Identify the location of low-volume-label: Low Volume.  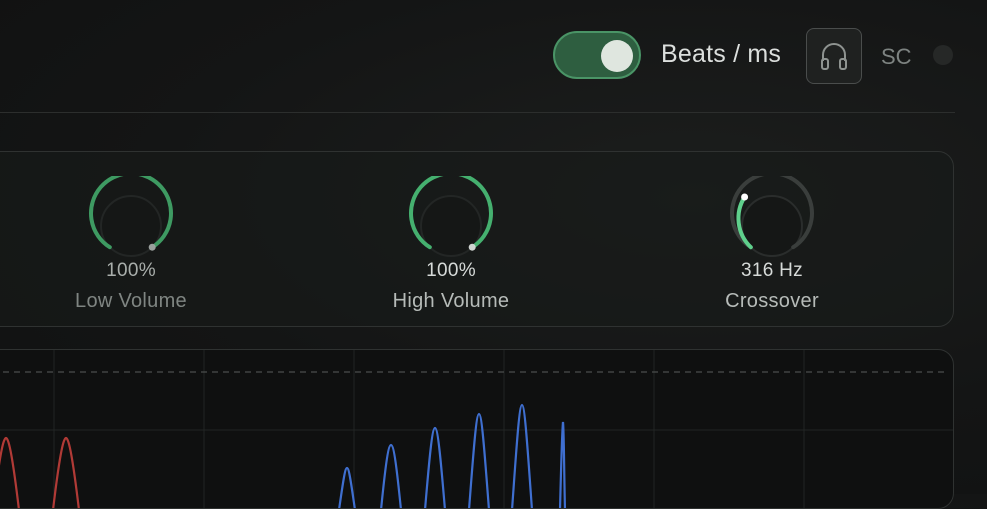
(131, 301).